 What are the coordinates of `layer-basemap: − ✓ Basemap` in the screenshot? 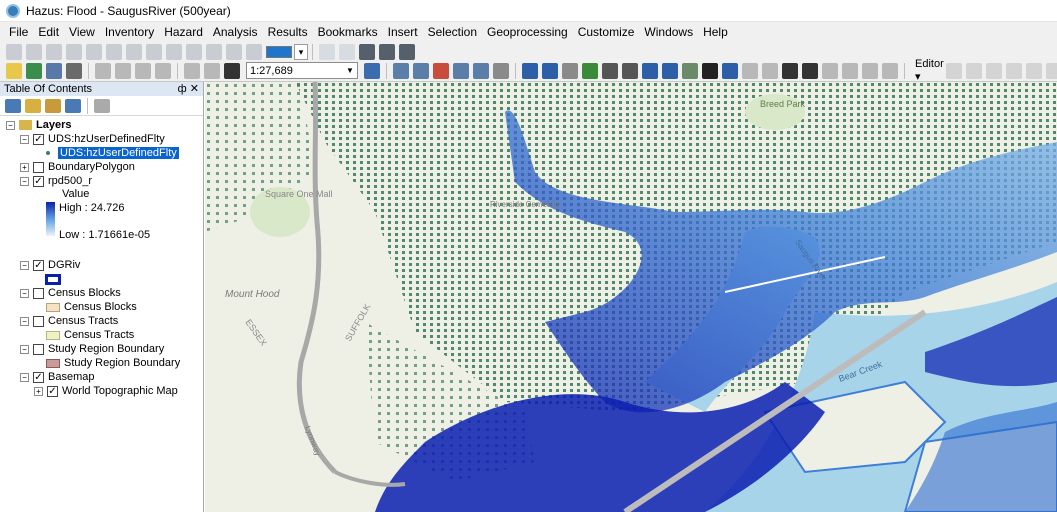 It's located at (57, 377).